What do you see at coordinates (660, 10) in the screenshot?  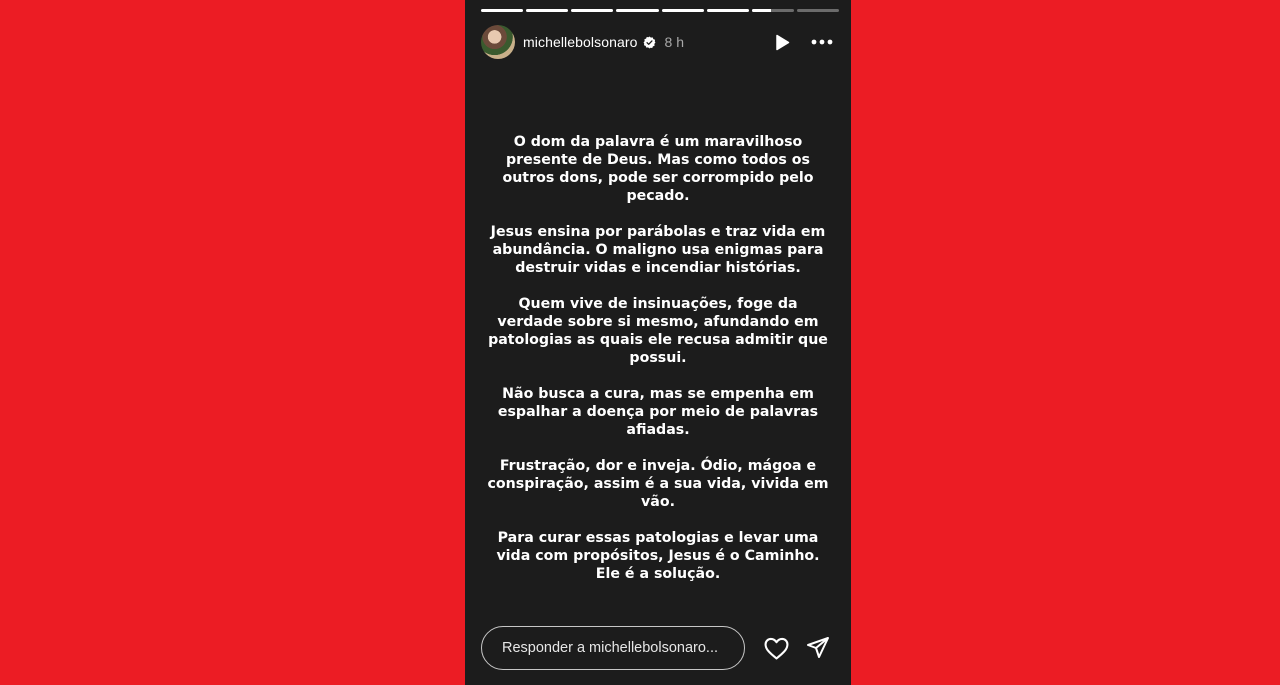 I see `story-progress-bar` at bounding box center [660, 10].